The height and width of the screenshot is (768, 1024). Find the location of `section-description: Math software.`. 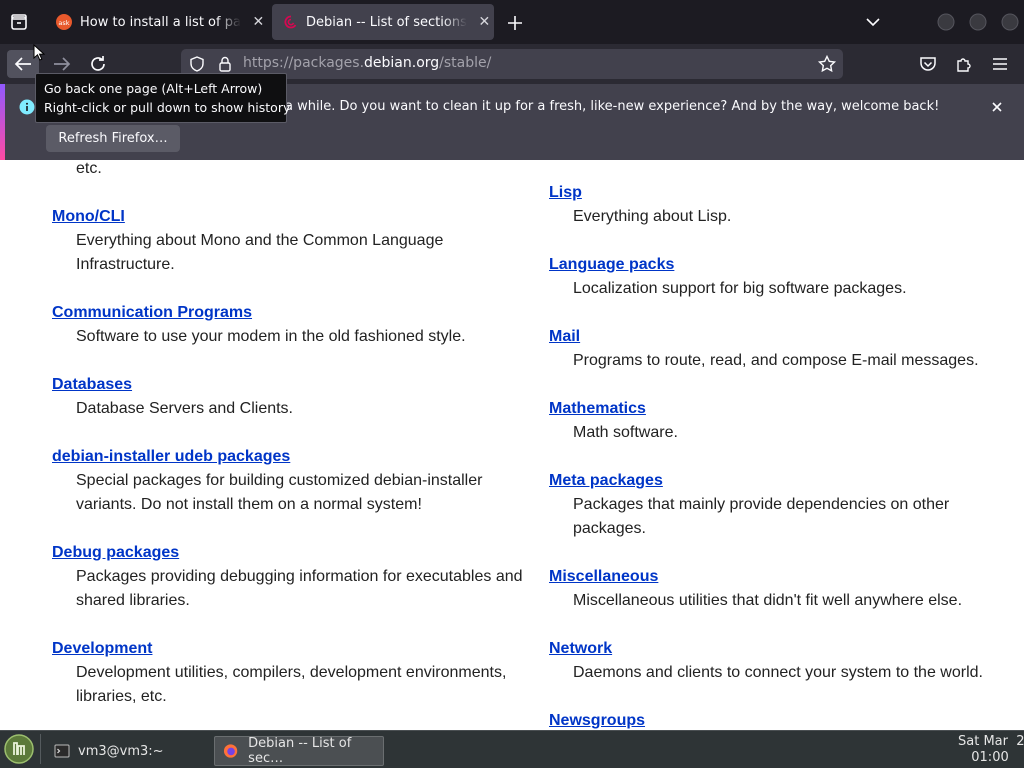

section-description: Math software. is located at coordinates (625, 432).